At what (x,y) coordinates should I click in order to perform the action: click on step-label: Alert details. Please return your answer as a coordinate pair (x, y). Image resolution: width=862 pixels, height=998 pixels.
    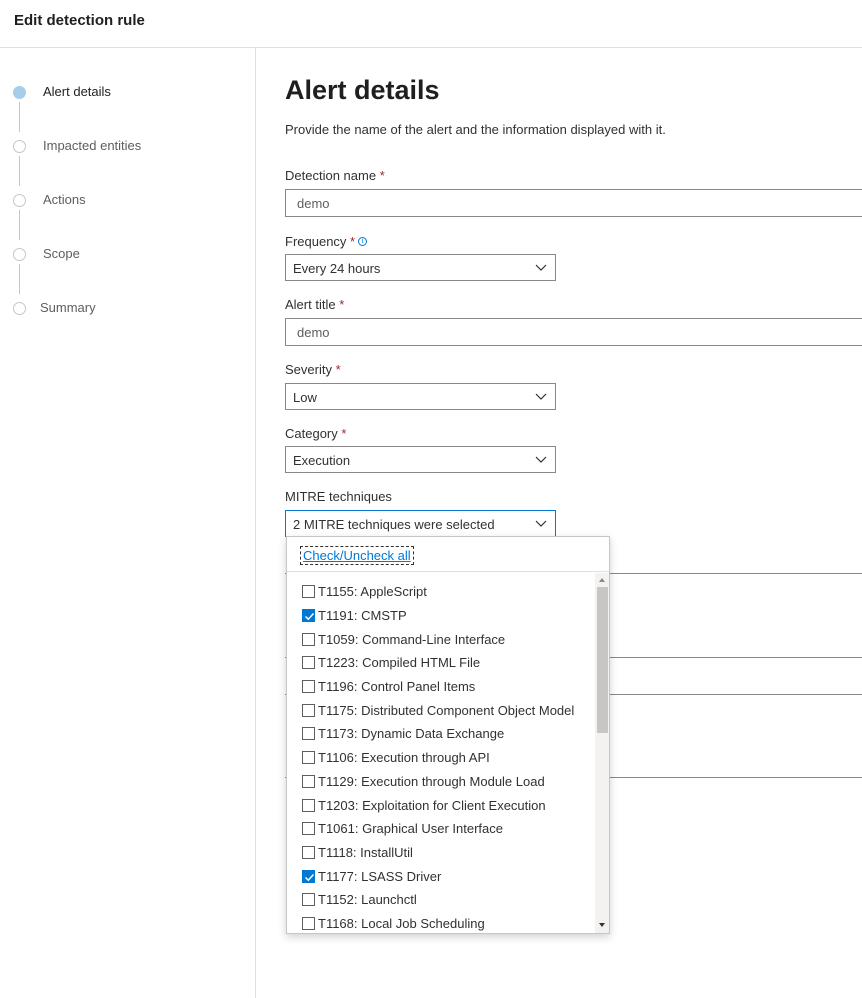
    Looking at the image, I should click on (77, 91).